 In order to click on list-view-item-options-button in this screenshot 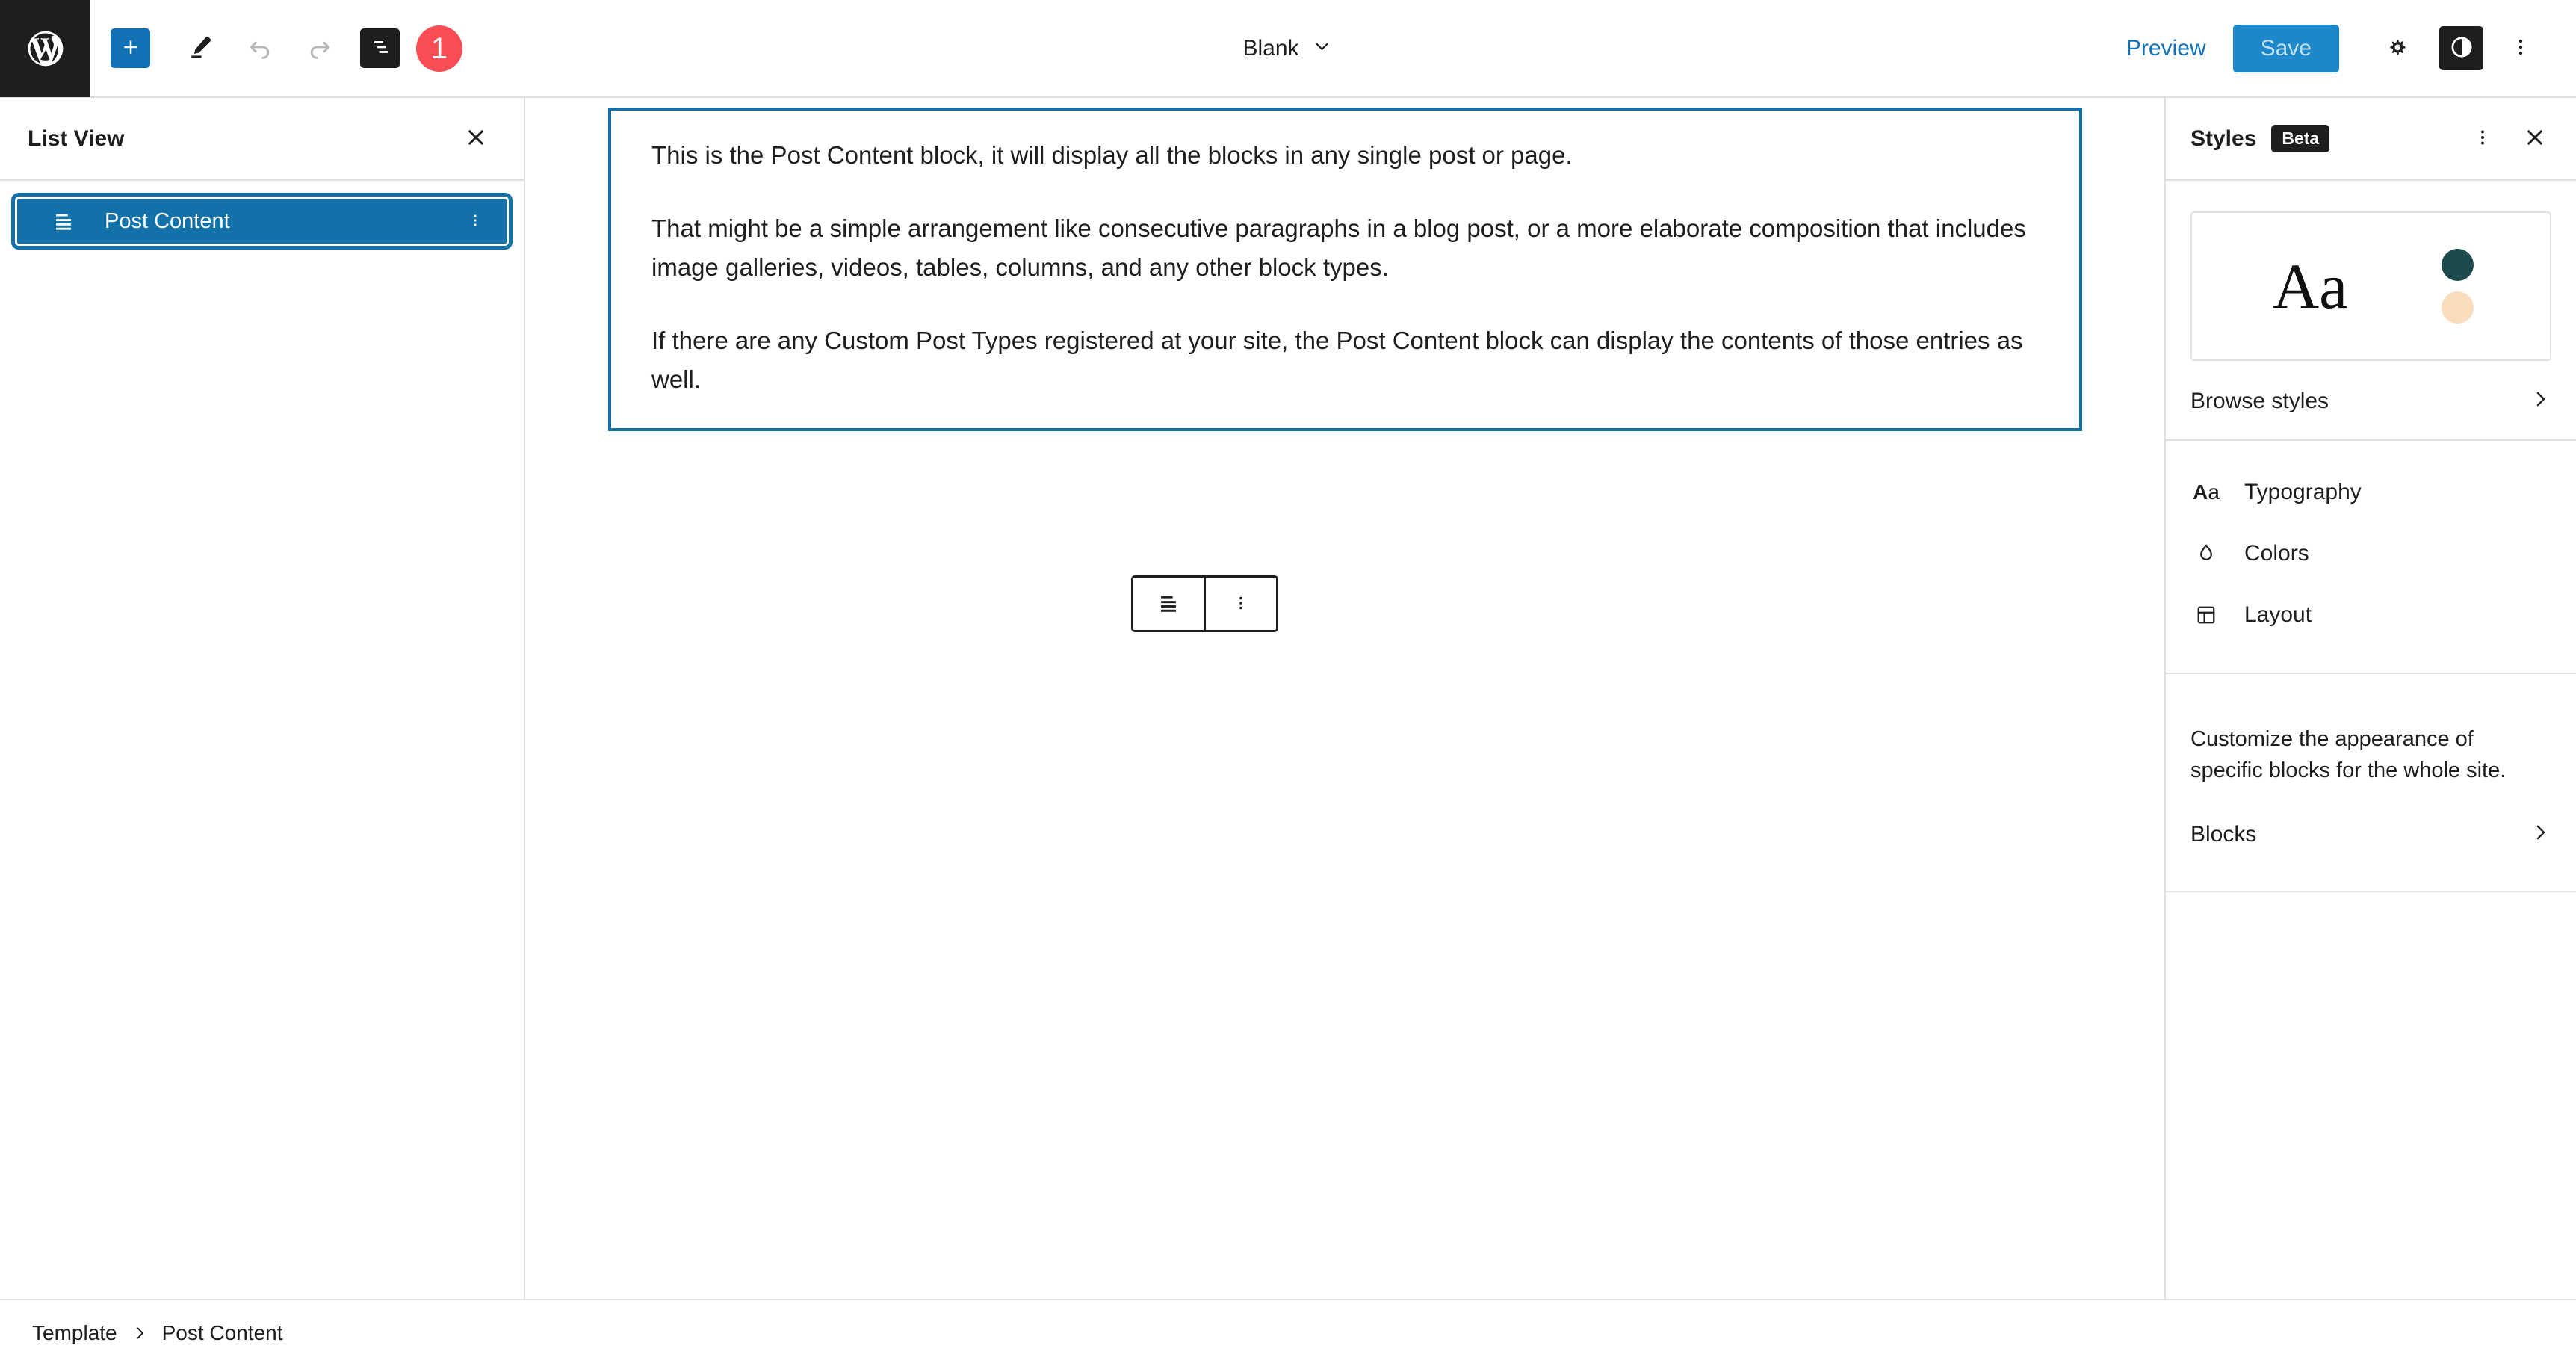, I will do `click(475, 221)`.